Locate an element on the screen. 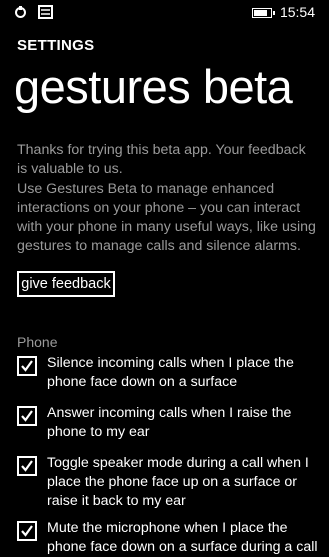  give-feedback-label: give feedback is located at coordinates (66, 284).